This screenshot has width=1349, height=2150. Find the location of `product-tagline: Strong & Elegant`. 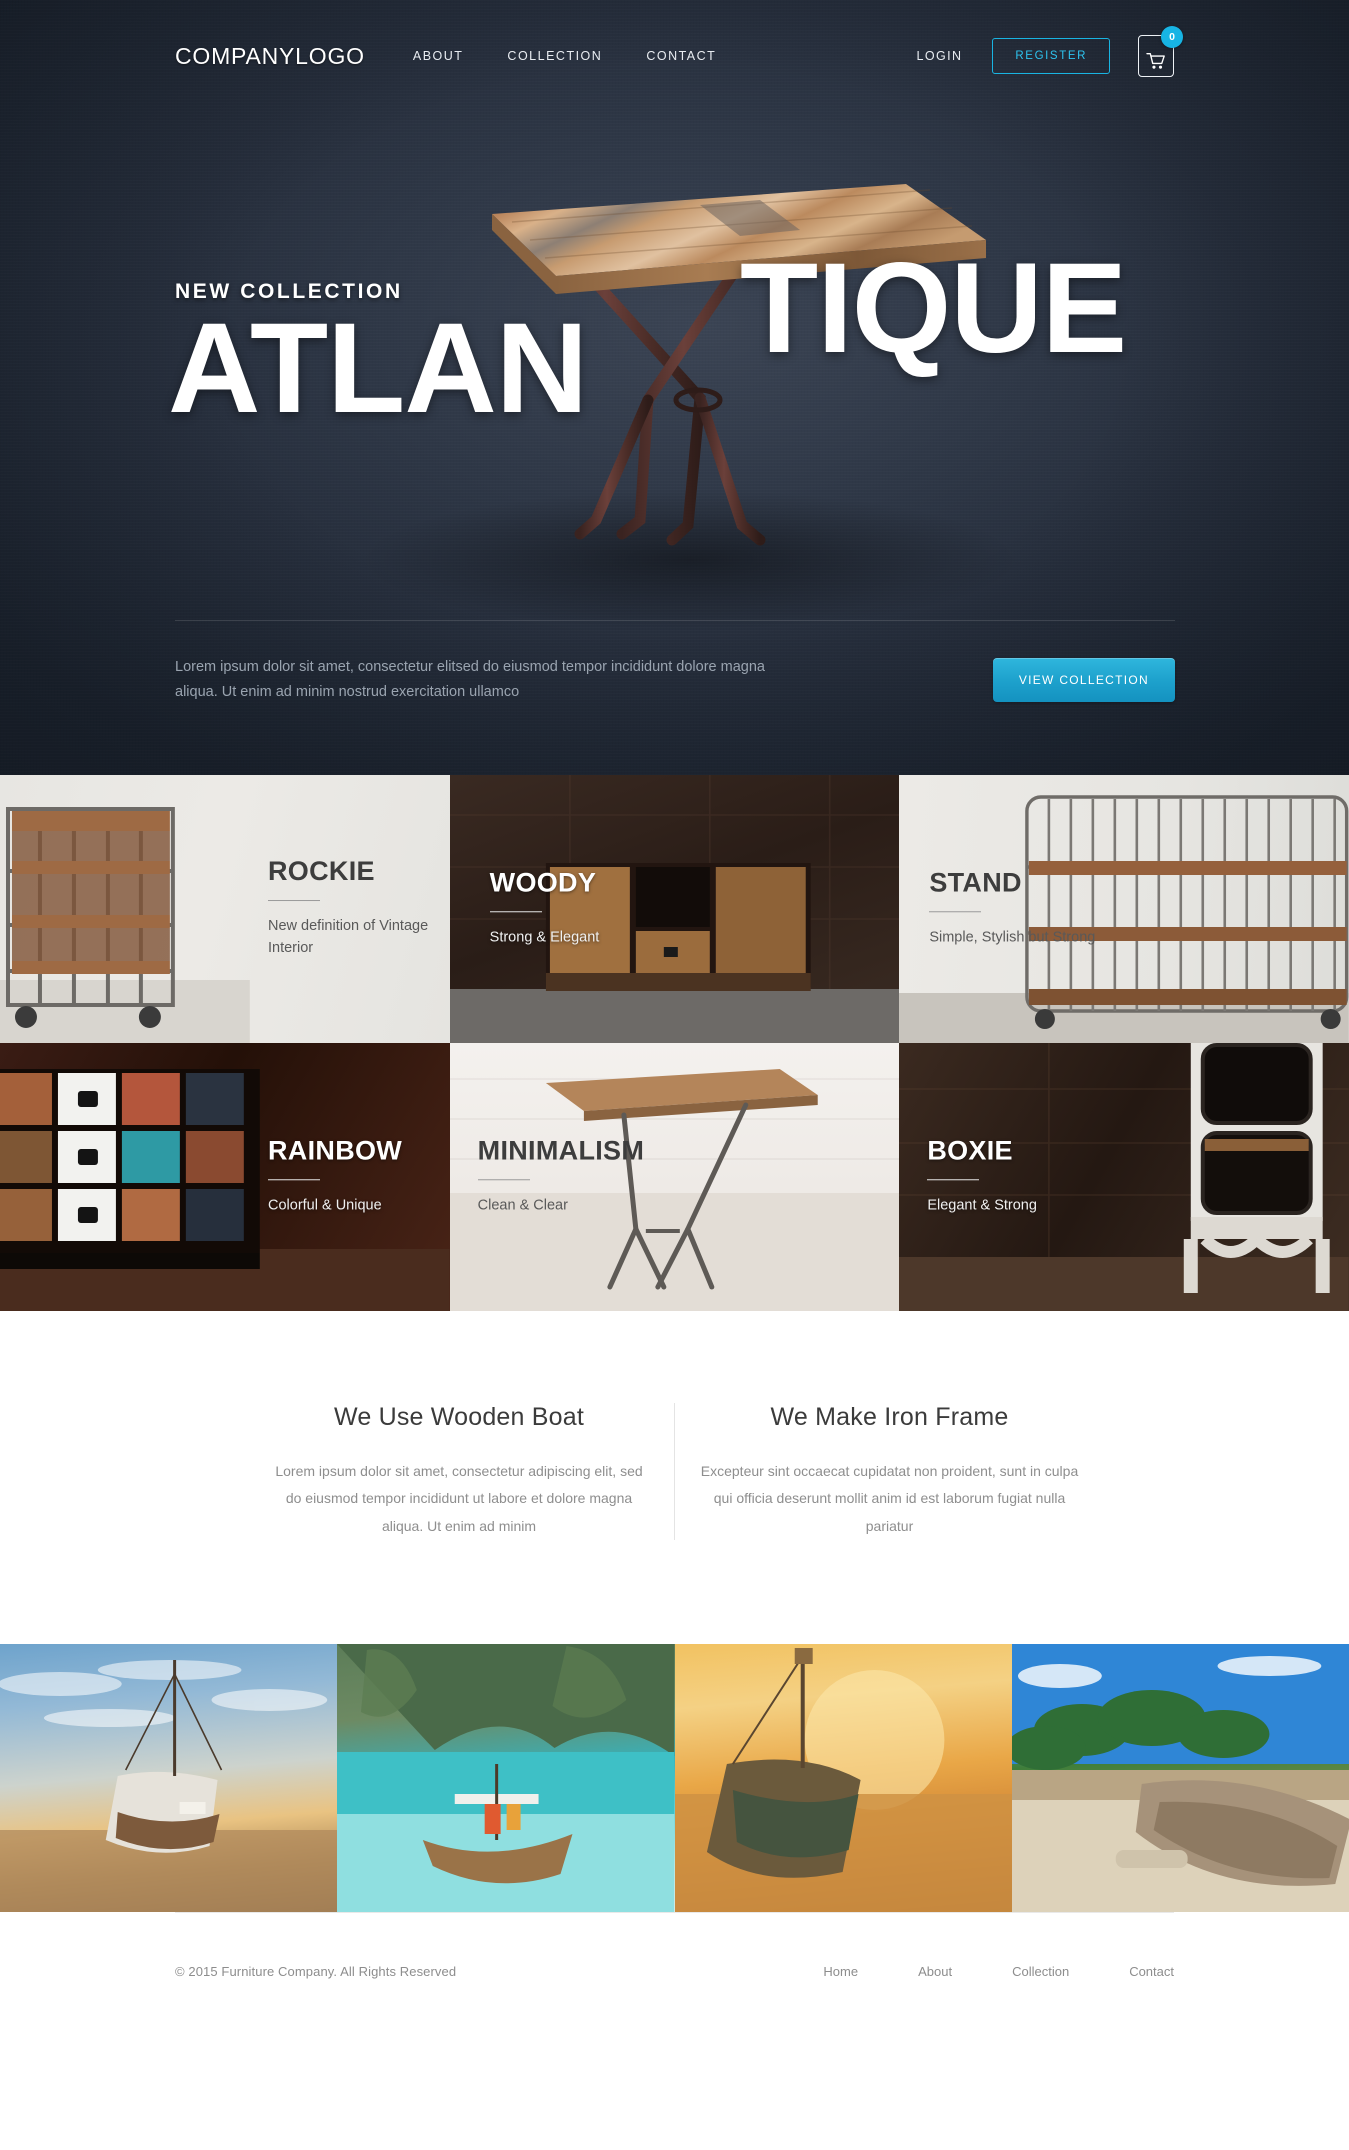

product-tagline: Strong & Elegant is located at coordinates (544, 937).